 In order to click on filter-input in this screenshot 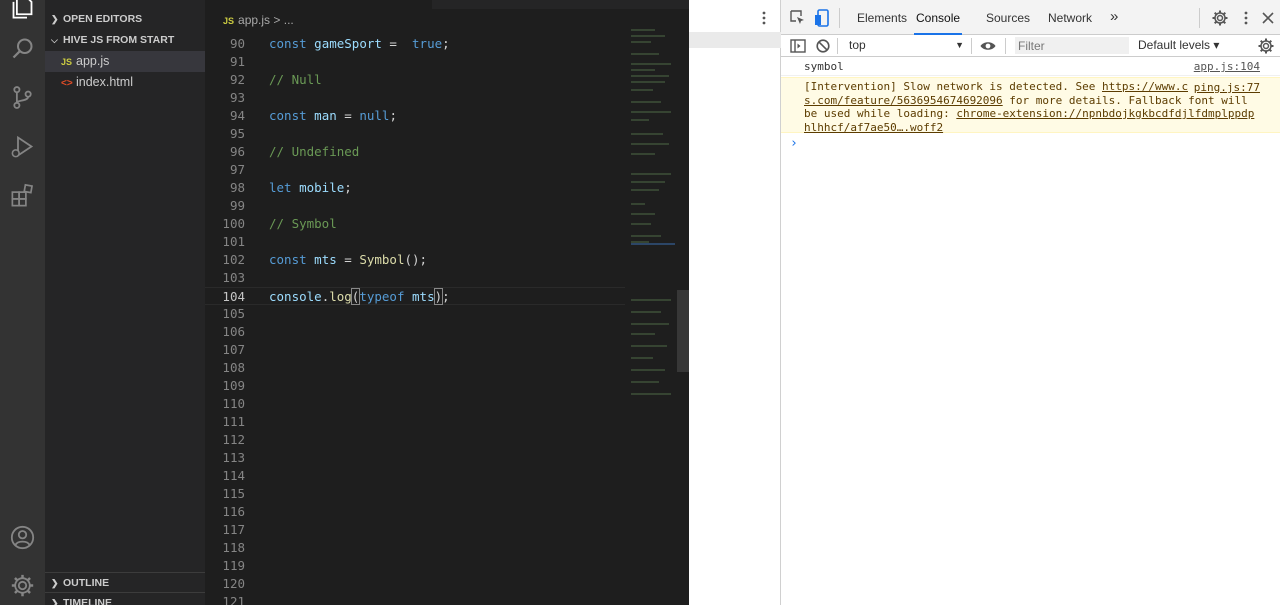, I will do `click(1072, 45)`.